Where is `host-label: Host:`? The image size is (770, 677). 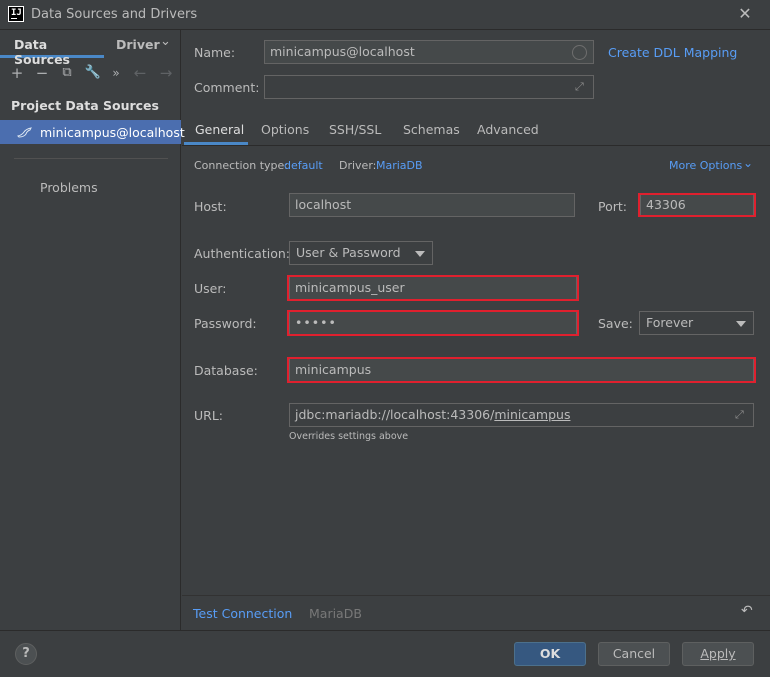
host-label: Host: is located at coordinates (210, 206).